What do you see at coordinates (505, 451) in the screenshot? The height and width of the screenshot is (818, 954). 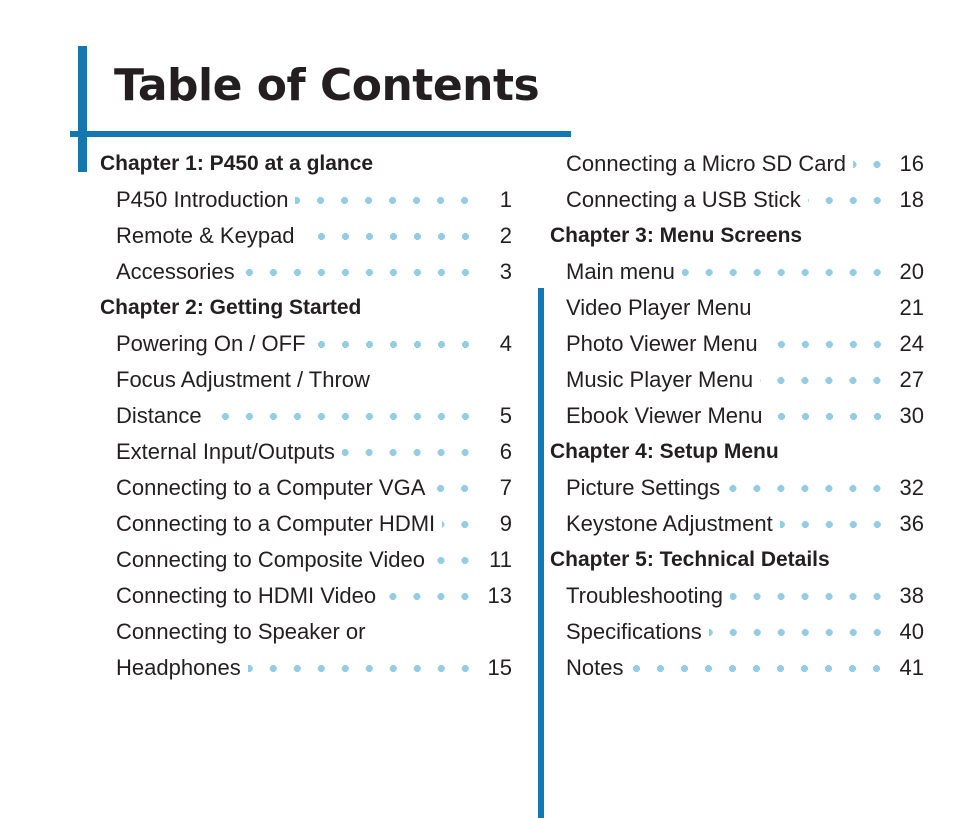 I see `toc-entry-page-number: 6` at bounding box center [505, 451].